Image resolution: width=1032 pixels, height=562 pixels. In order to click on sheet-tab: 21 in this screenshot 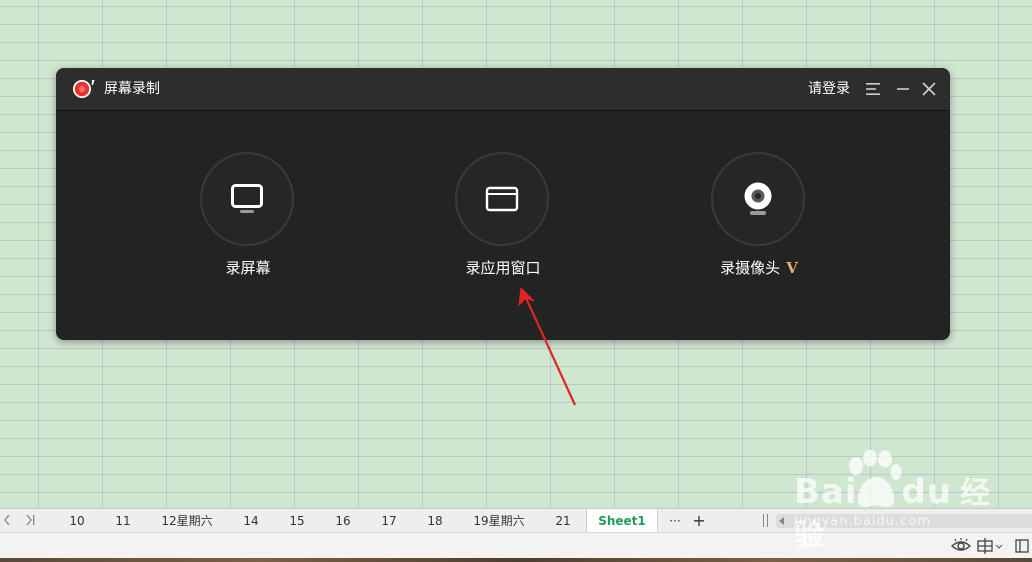, I will do `click(563, 521)`.